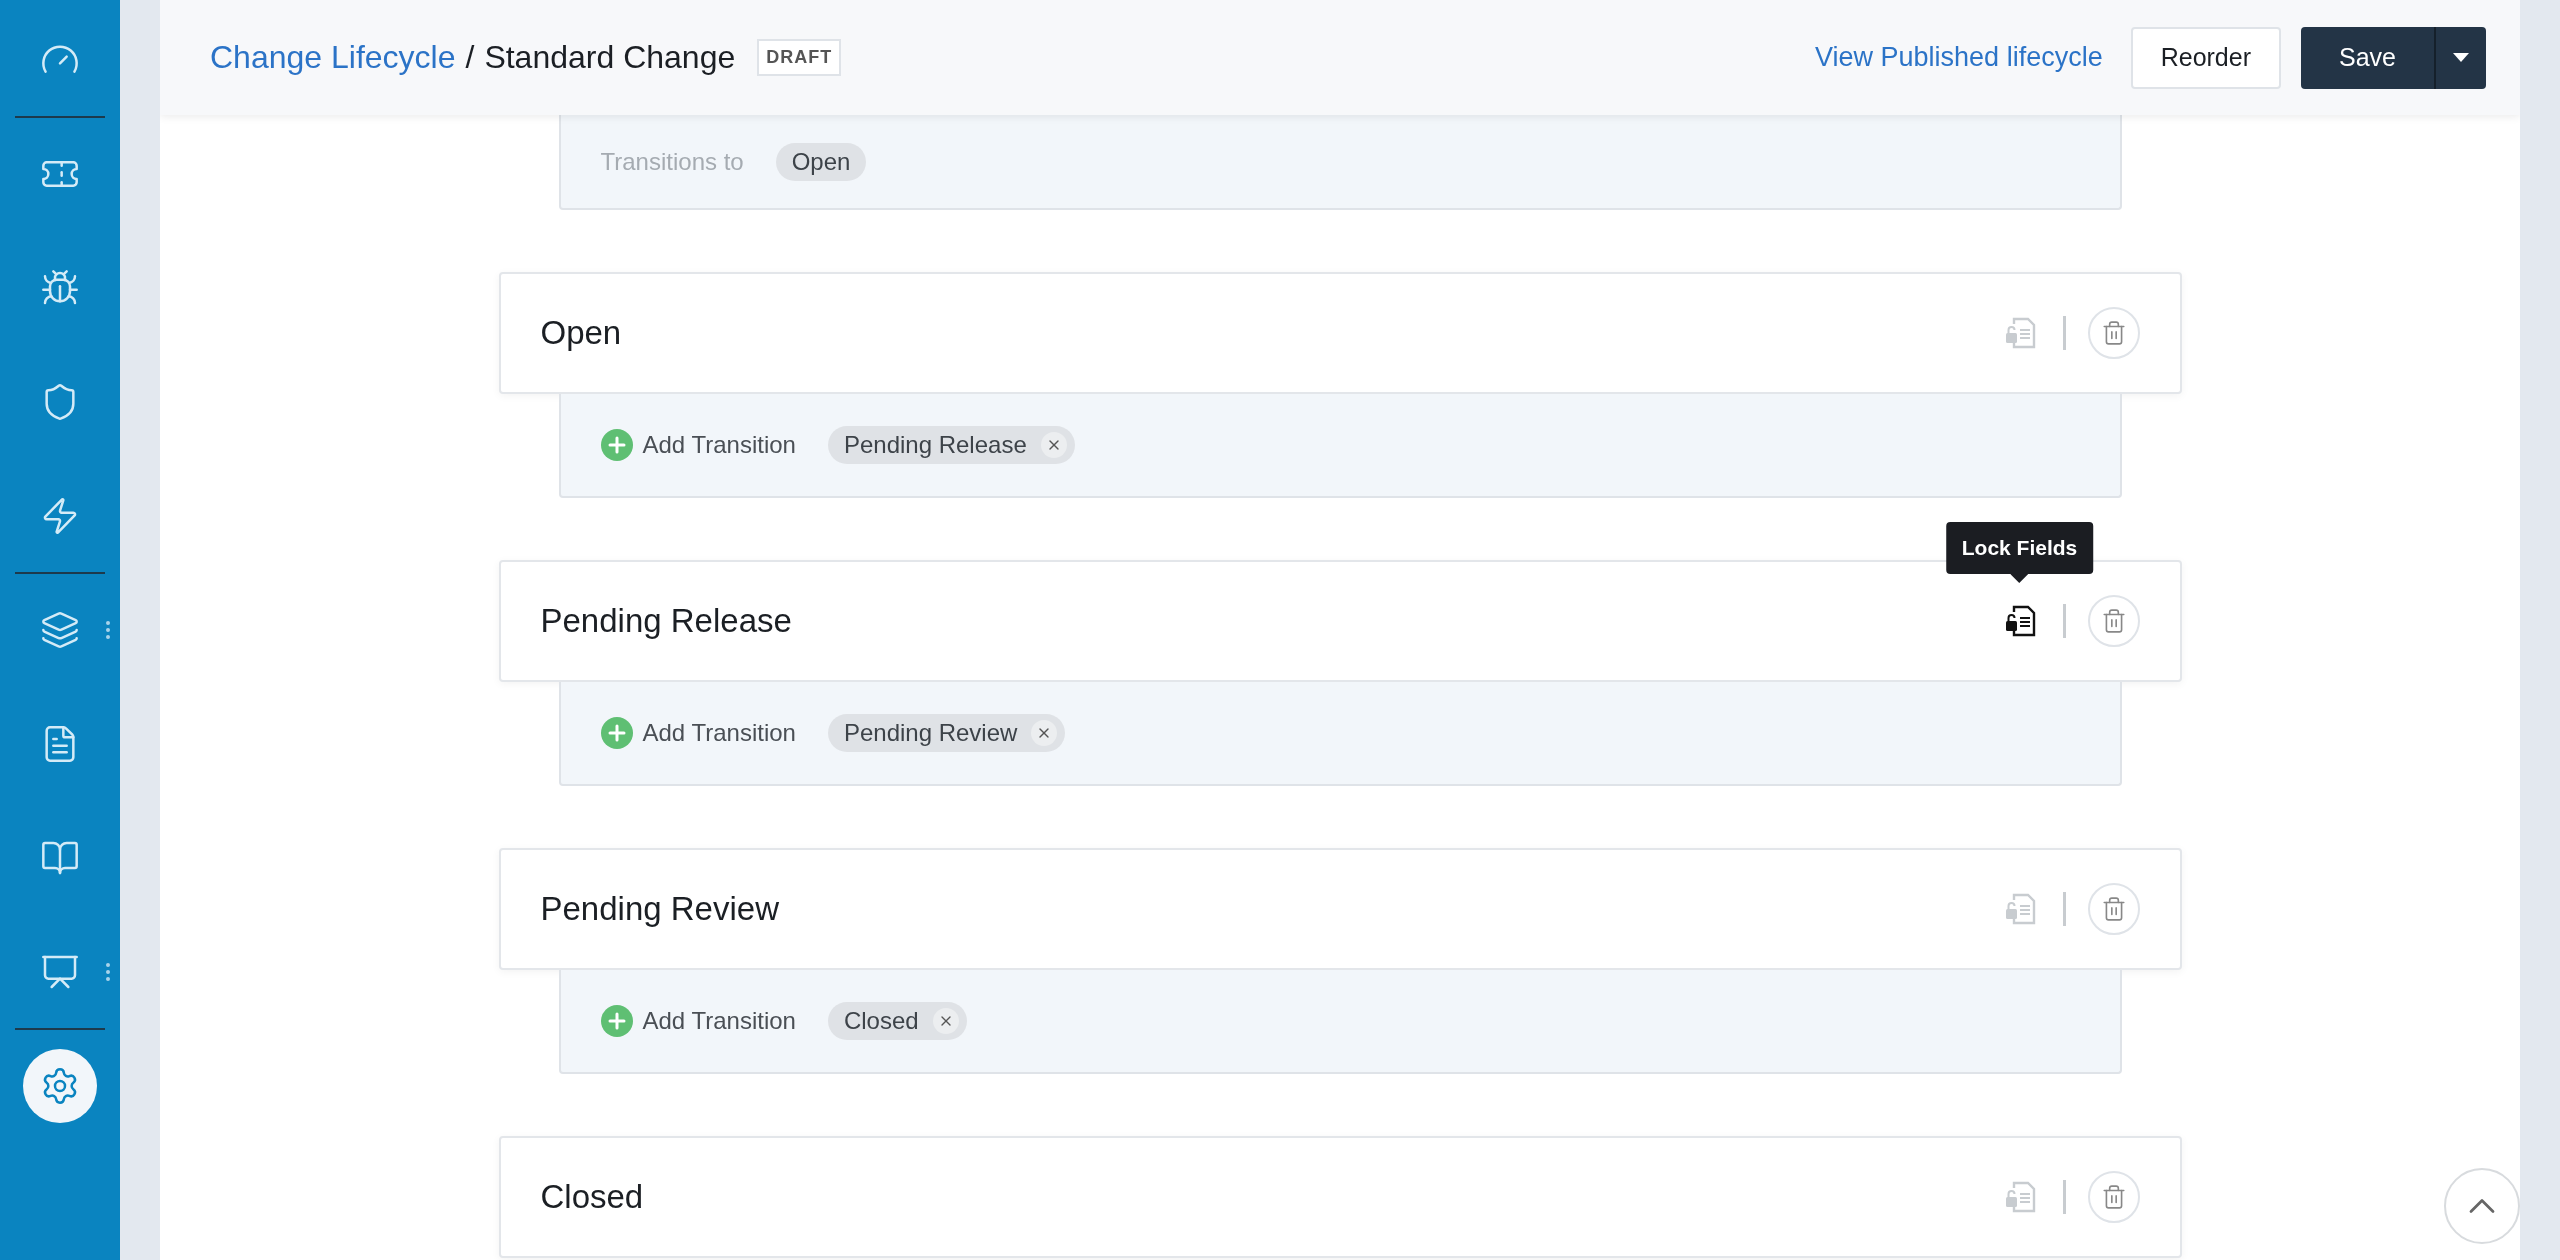 This screenshot has height=1260, width=2560. What do you see at coordinates (659, 909) in the screenshot?
I see `state-name: Pending Review` at bounding box center [659, 909].